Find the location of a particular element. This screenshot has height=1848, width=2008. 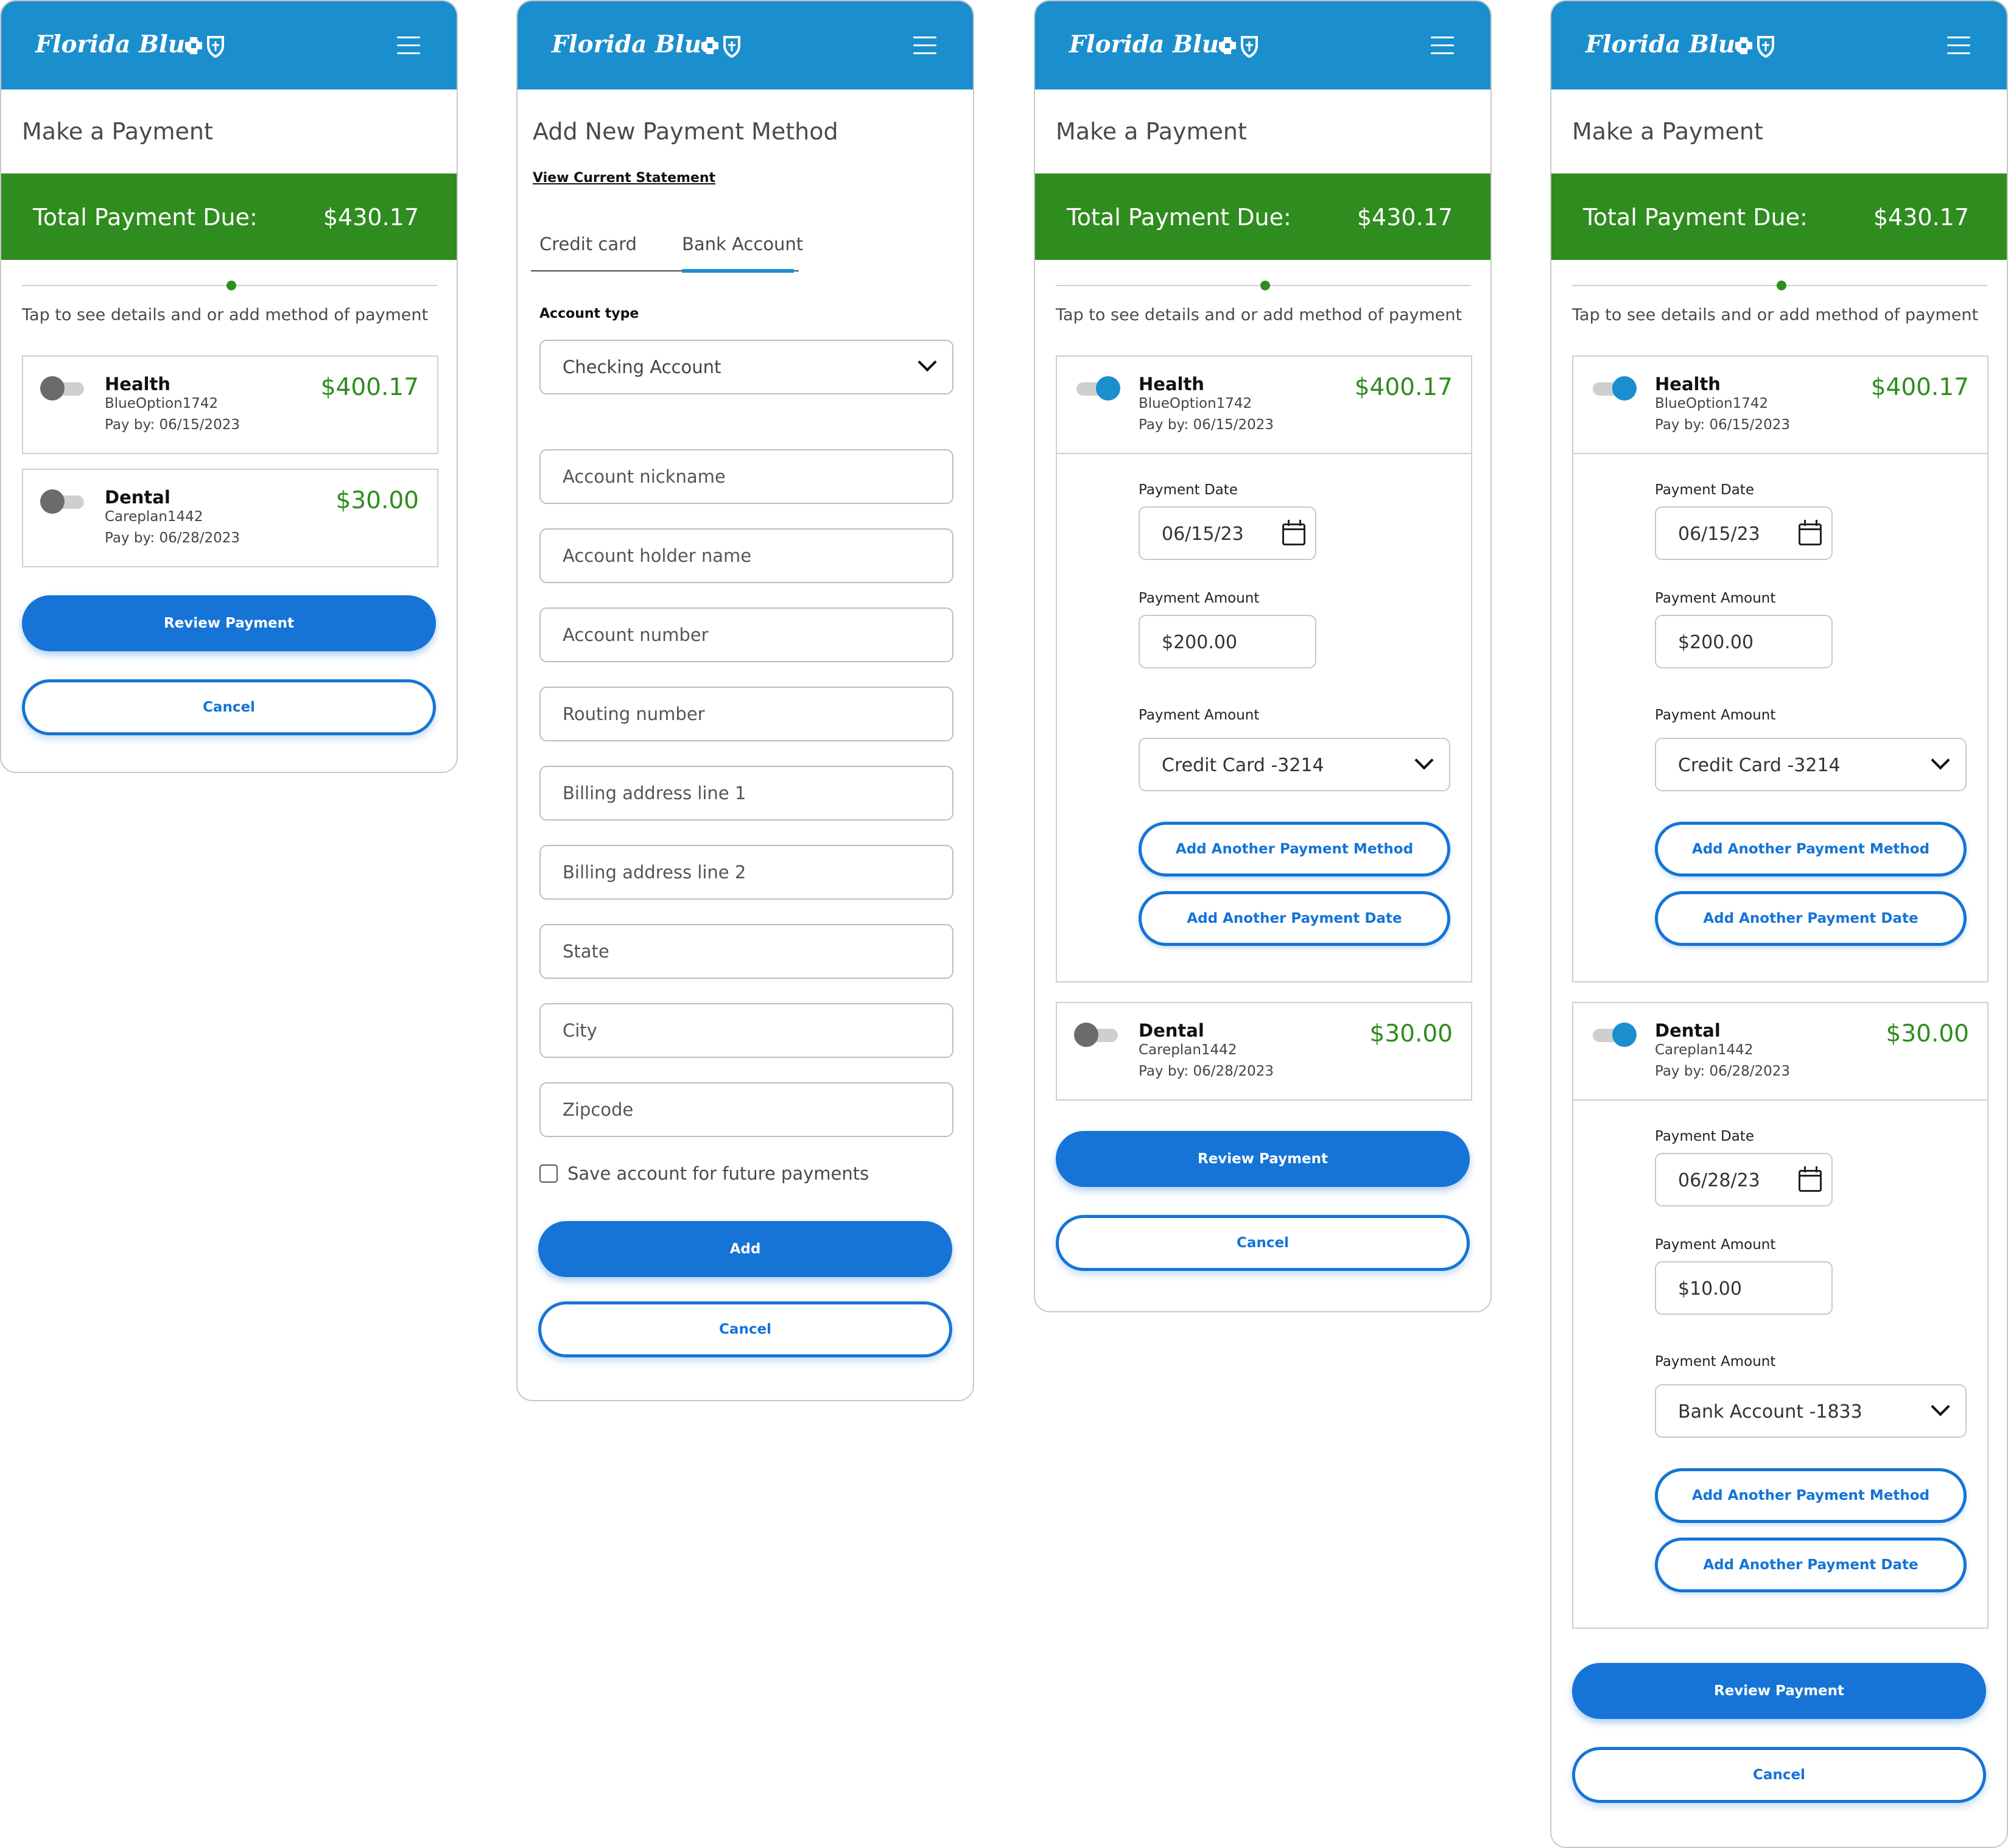

plan-due-date: Pay by: 06/15/2023 is located at coordinates (1206, 425).